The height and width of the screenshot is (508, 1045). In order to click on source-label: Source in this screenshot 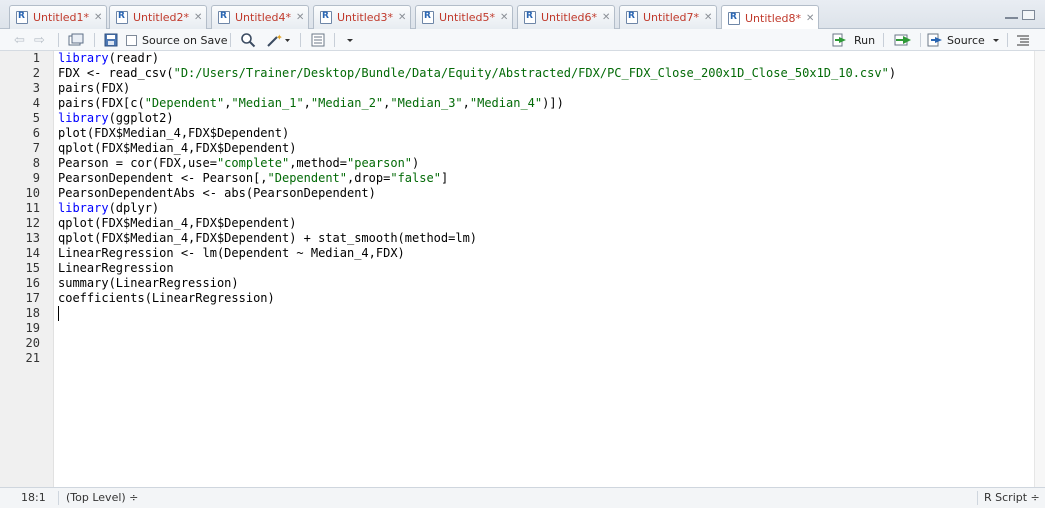, I will do `click(966, 40)`.